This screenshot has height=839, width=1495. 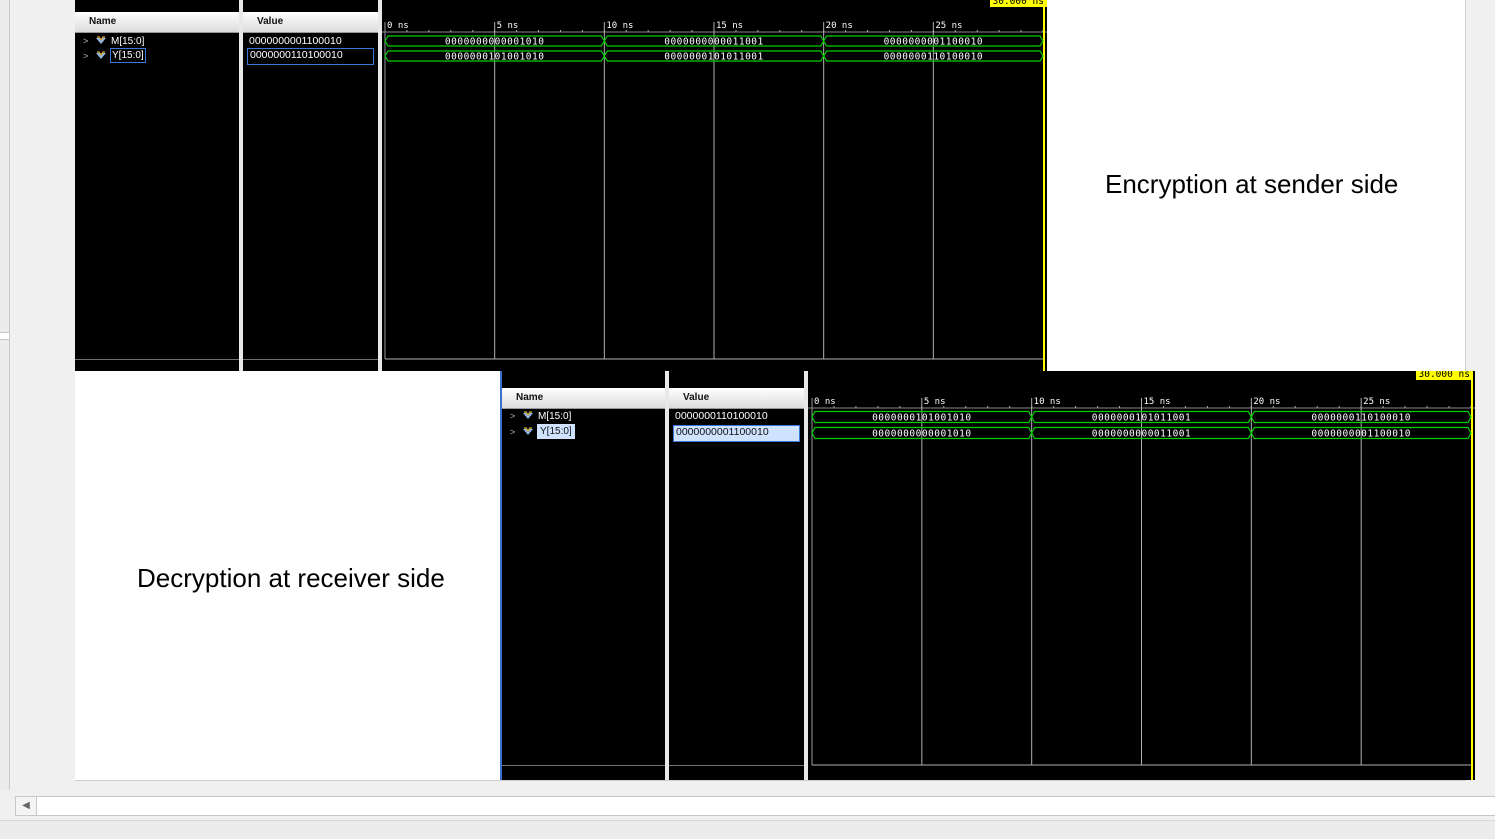 What do you see at coordinates (755, 806) in the screenshot?
I see `horizontal-scrollbar: ◀` at bounding box center [755, 806].